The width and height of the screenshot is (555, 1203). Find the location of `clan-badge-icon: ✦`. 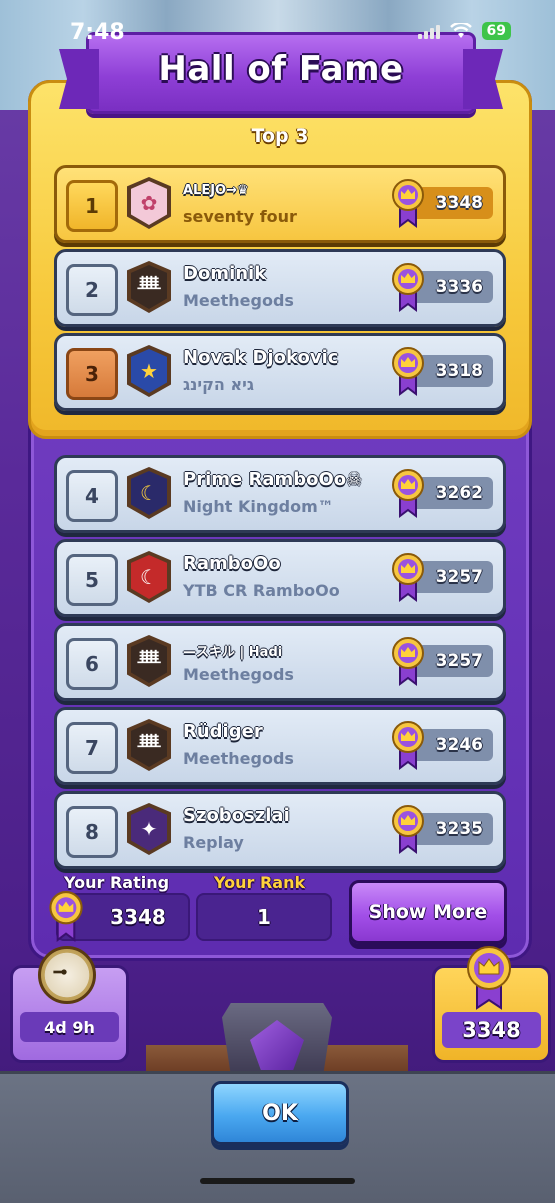

clan-badge-icon: ✦ is located at coordinates (149, 829).